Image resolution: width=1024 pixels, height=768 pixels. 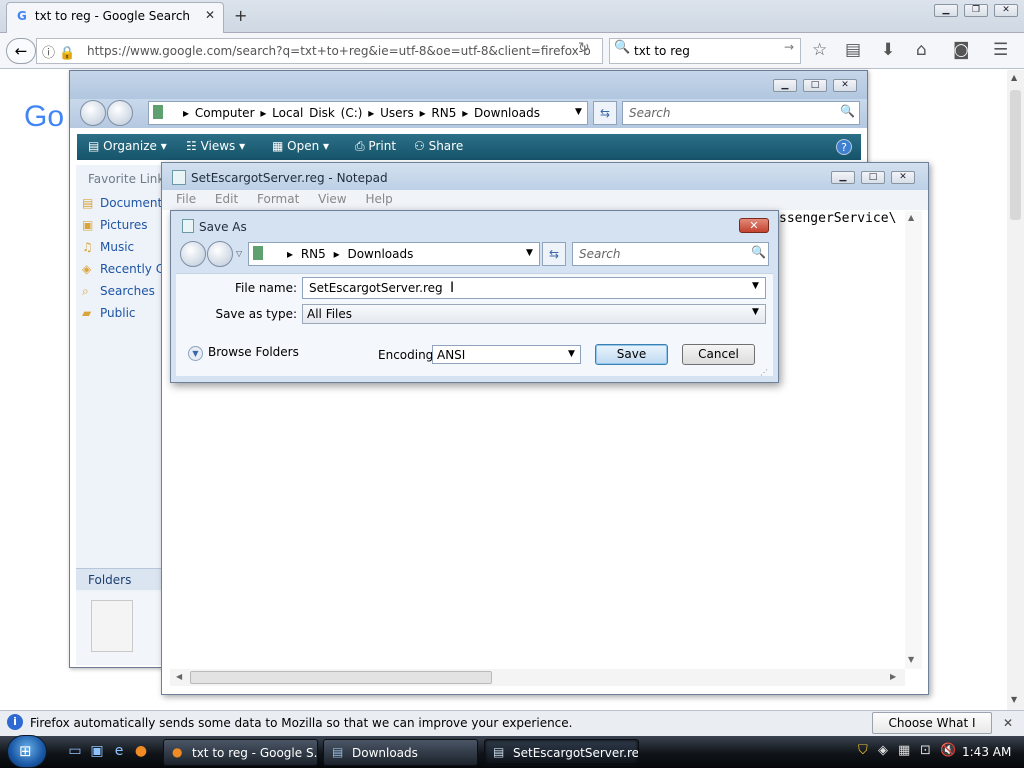 What do you see at coordinates (317, 113) in the screenshot?
I see `breadcrumb-local-disk: Local Disk (C:)` at bounding box center [317, 113].